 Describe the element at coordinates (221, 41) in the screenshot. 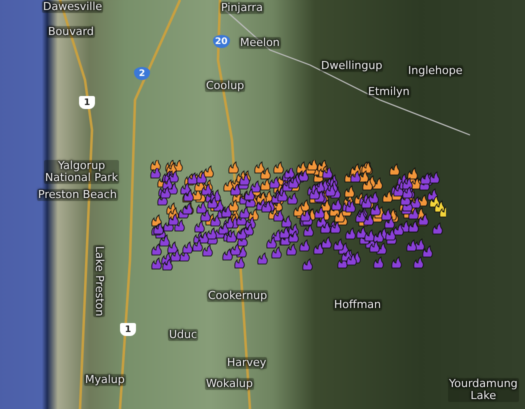

I see `route-shield: 20` at that location.